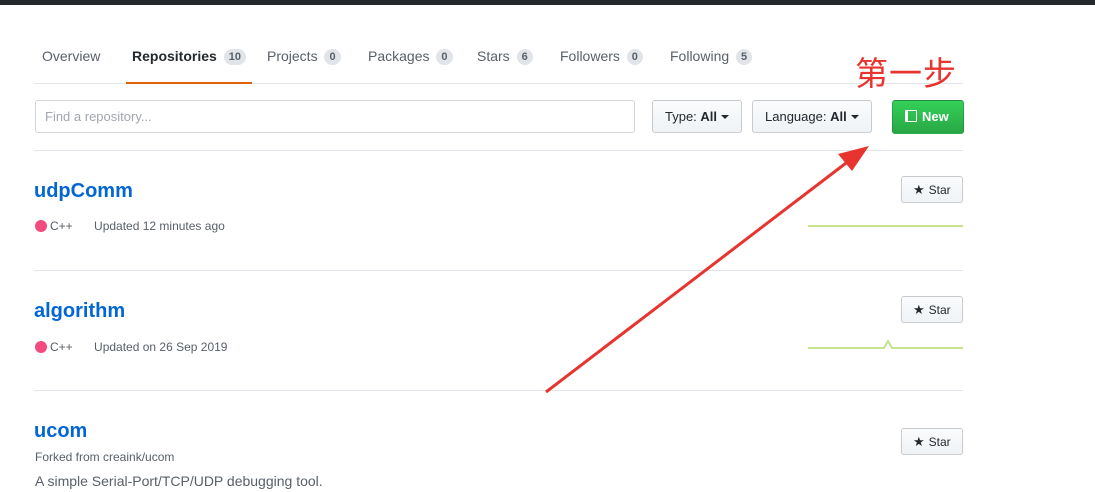 This screenshot has height=492, width=1095. Describe the element at coordinates (681, 116) in the screenshot. I see `type-filter-label: Type:` at that location.